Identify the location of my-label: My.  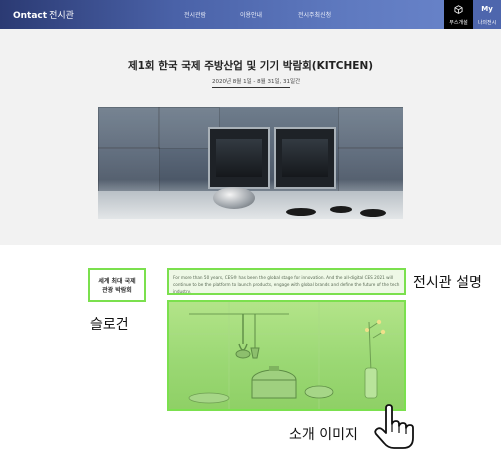
(487, 9).